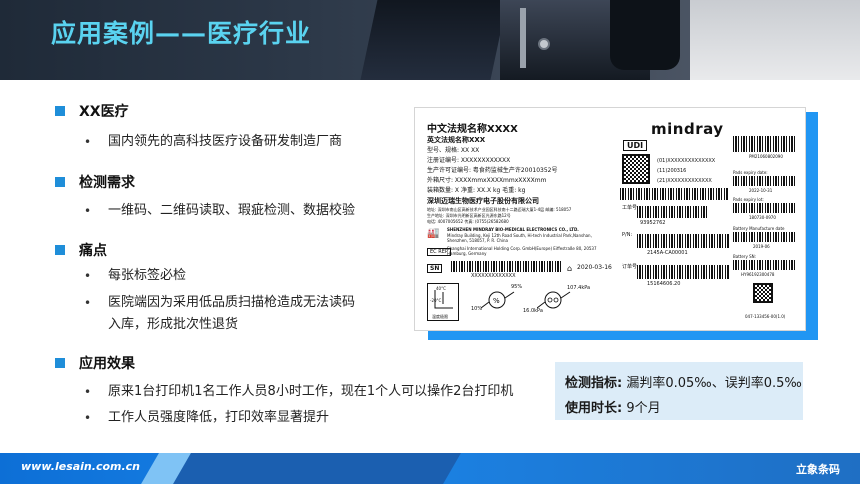 Image resolution: width=860 pixels, height=484 pixels. I want to click on manufacture-date-icon: ⌂, so click(570, 268).